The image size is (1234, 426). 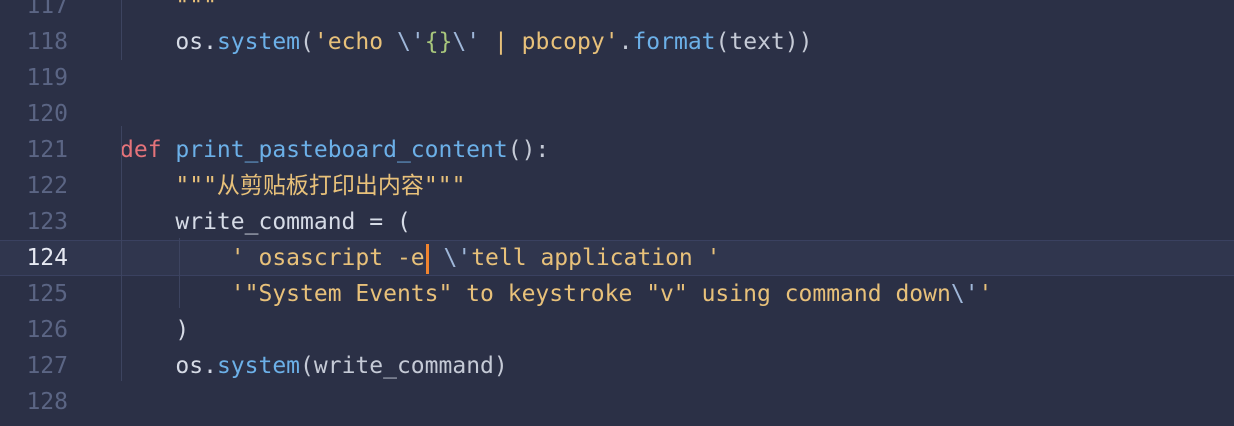 I want to click on code-line: 123 write_command = (, so click(x=617, y=222).